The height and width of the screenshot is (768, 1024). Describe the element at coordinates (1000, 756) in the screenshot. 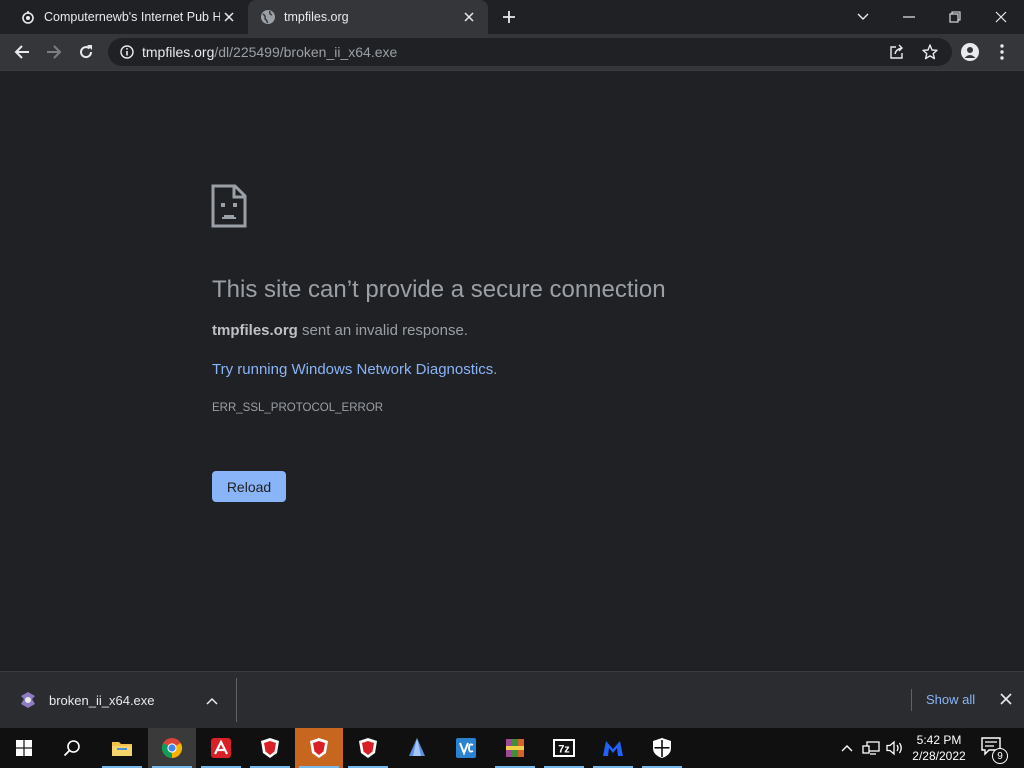

I see `notification-count-badge: 9` at that location.